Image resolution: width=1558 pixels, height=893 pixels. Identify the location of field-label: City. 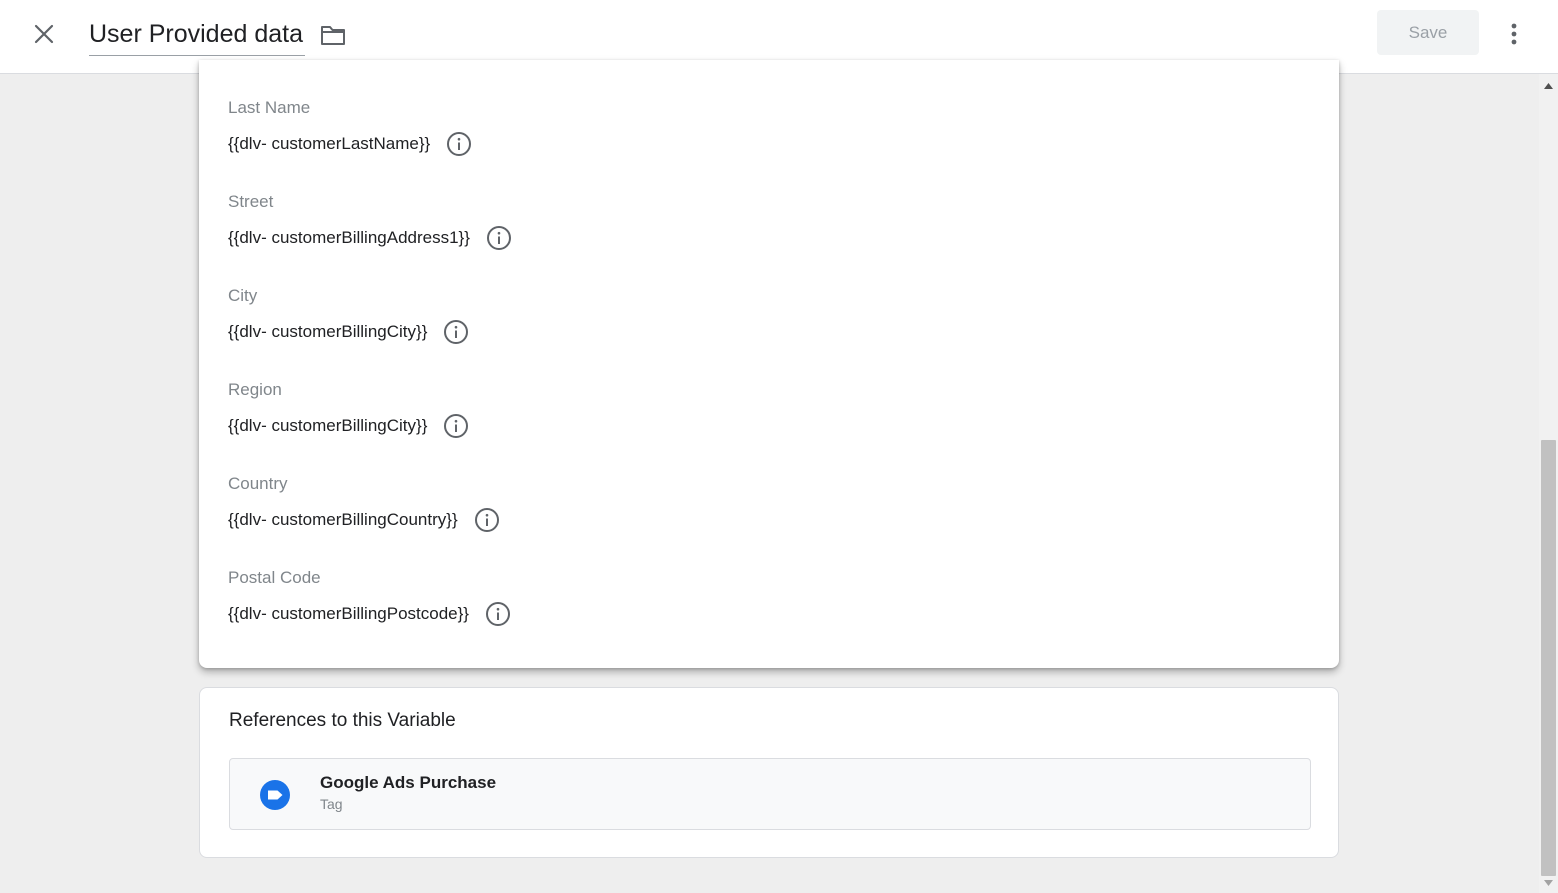
(243, 295).